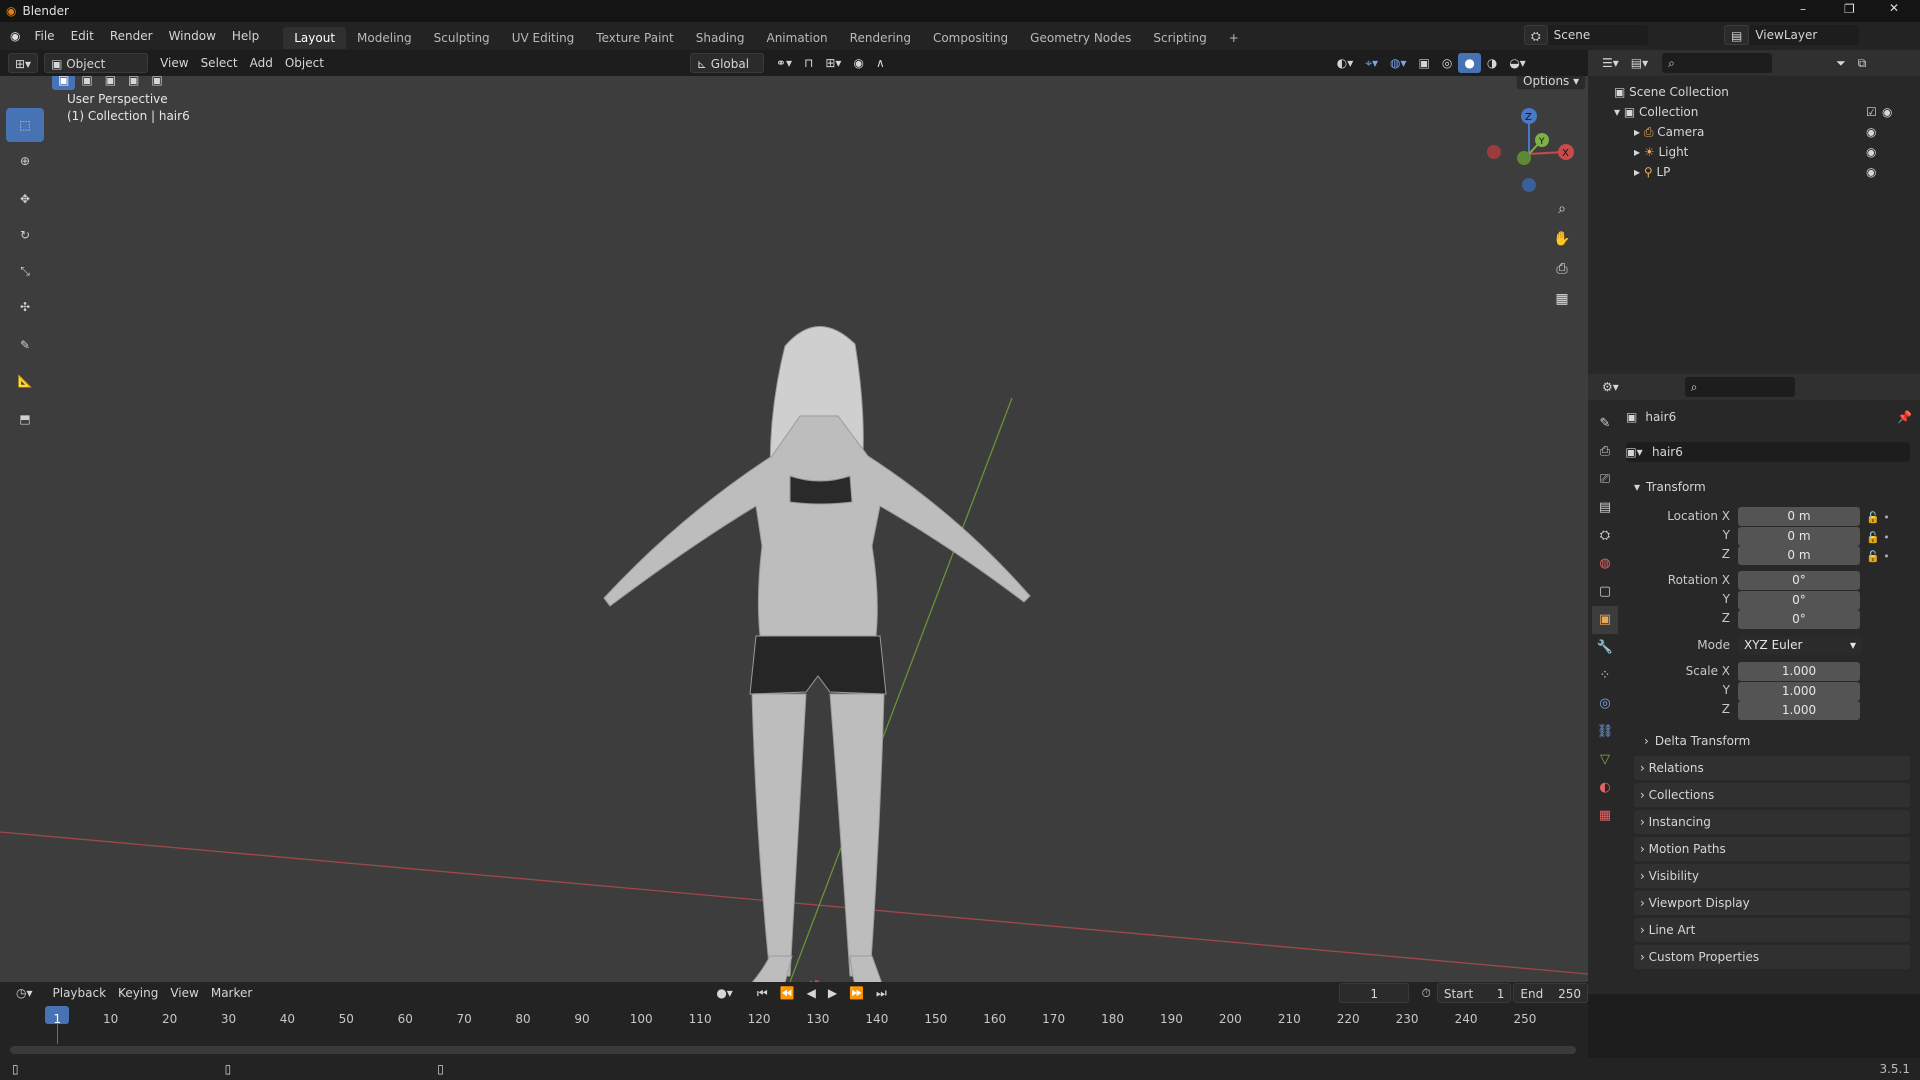 This screenshot has width=1920, height=1080. Describe the element at coordinates (174, 63) in the screenshot. I see `viewport-menu-view: View` at that location.